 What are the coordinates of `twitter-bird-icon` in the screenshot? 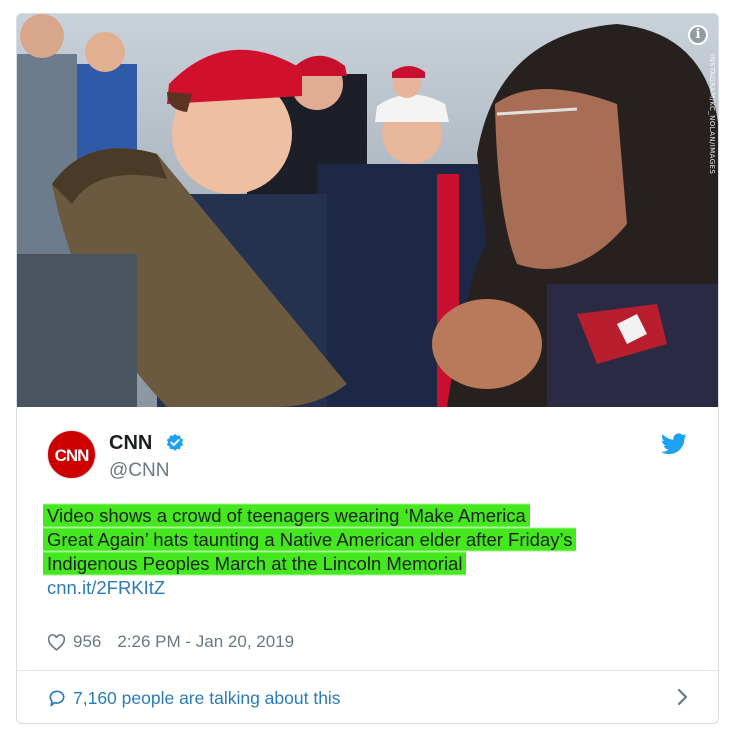 It's located at (674, 444).